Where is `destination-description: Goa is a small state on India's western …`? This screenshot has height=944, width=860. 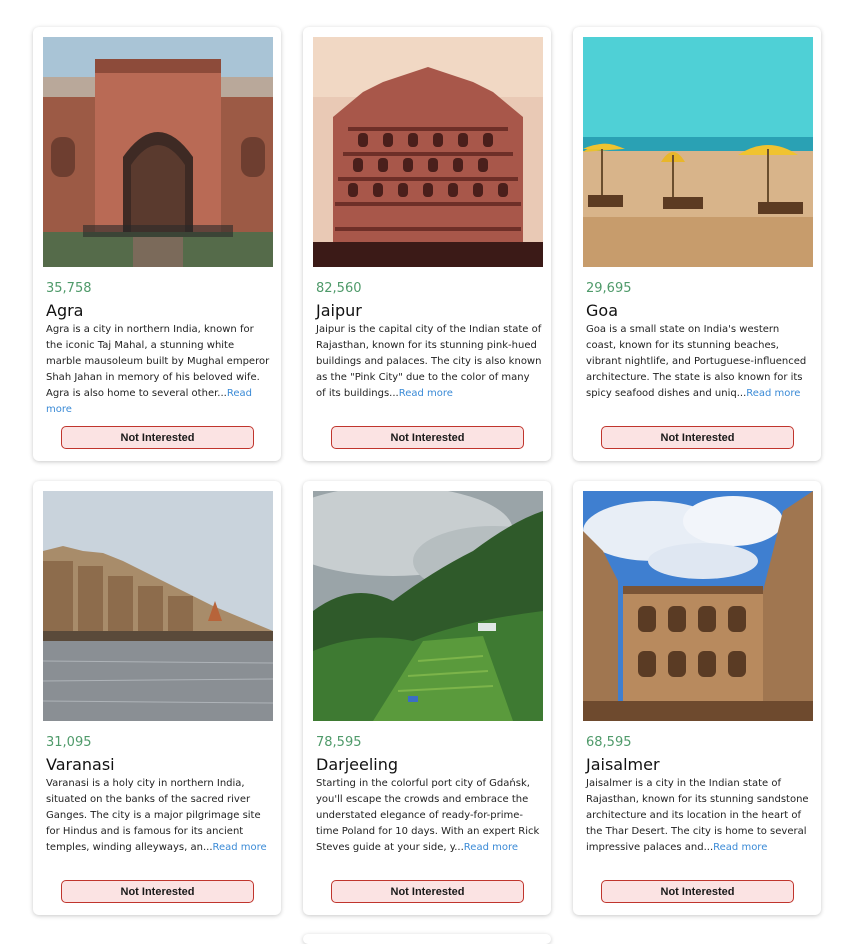
destination-description: Goa is a small state on India's western … is located at coordinates (699, 362).